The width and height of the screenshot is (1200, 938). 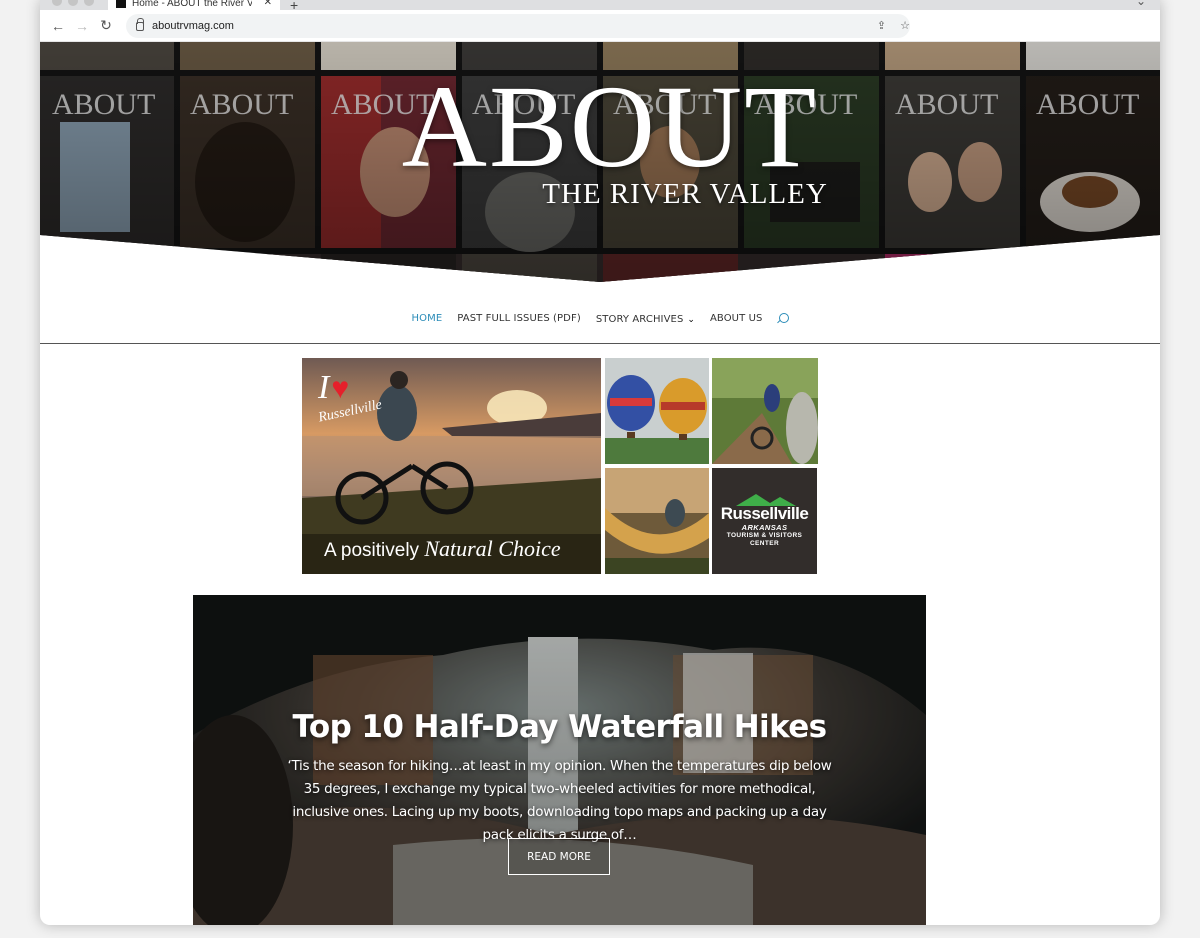 I want to click on brand-subtitle: TOURISM & VISITORS CENTER, so click(x=764, y=539).